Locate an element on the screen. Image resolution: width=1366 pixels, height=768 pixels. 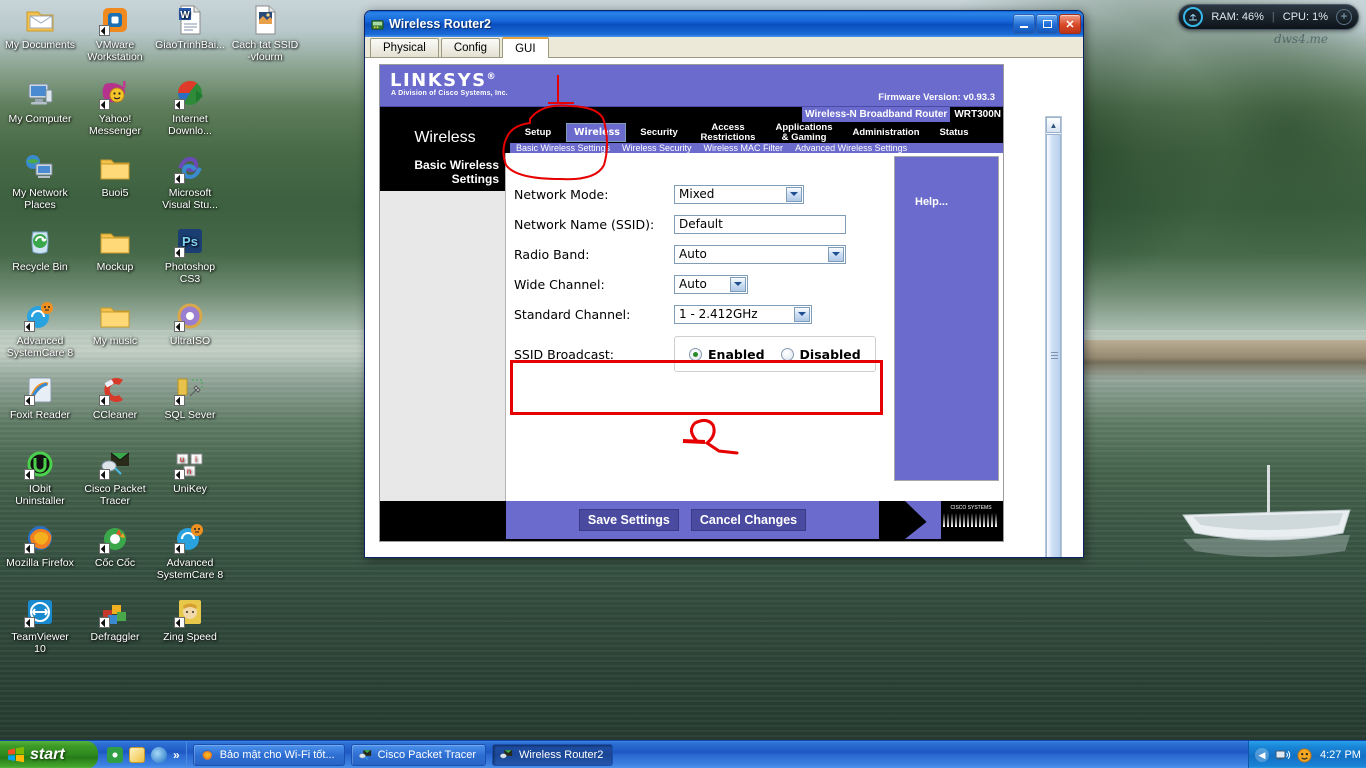
gadget-add-button: + is located at coordinates (1344, 17).